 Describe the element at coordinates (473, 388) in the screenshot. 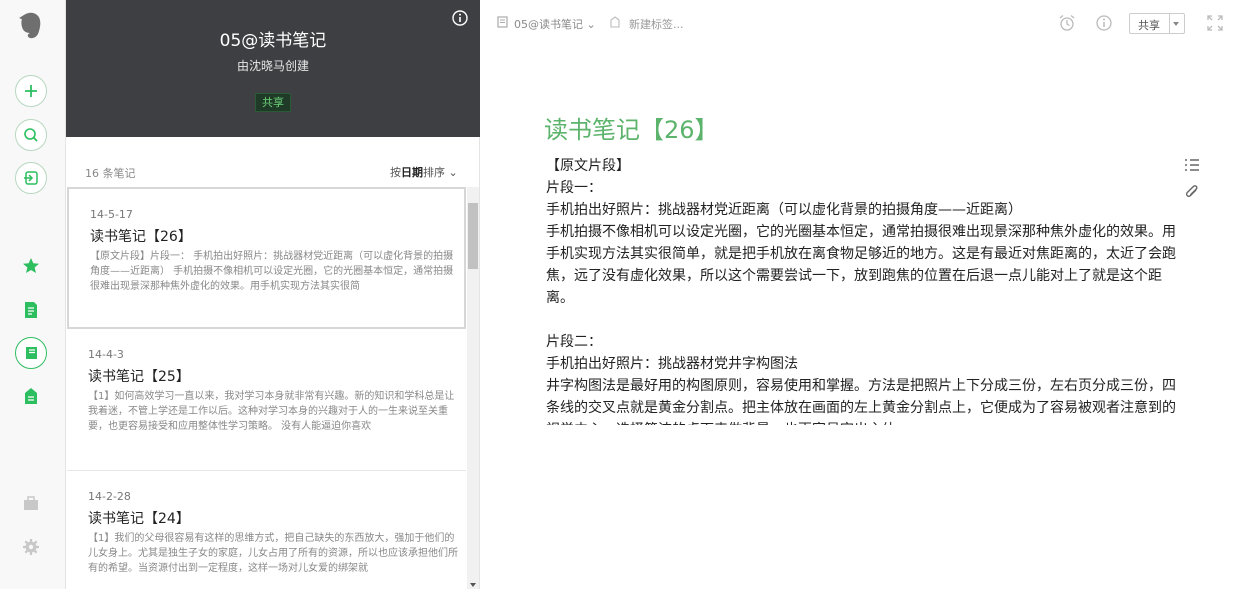

I see `note-list-scrollbar` at that location.